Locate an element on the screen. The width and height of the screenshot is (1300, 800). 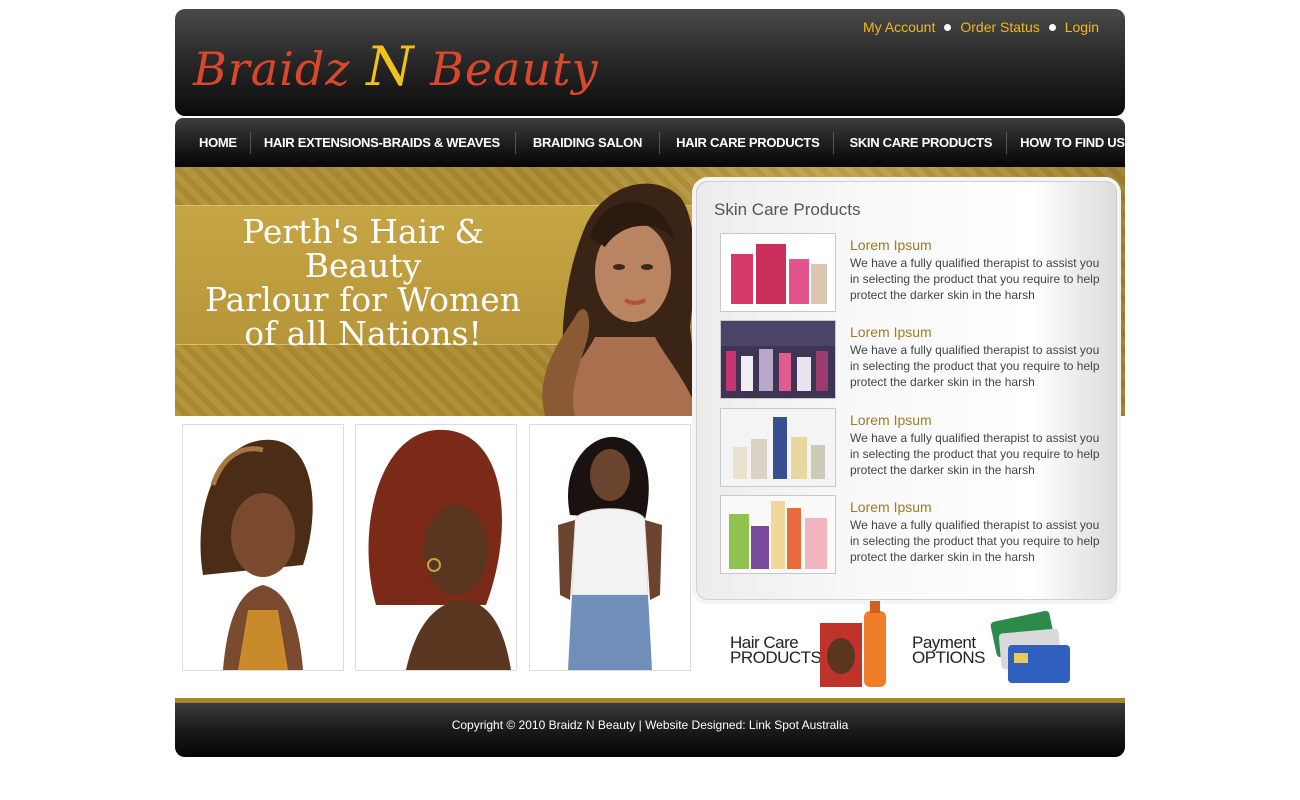
hair-care-promo: Hair Care PRODUCTS is located at coordinates (810, 648).